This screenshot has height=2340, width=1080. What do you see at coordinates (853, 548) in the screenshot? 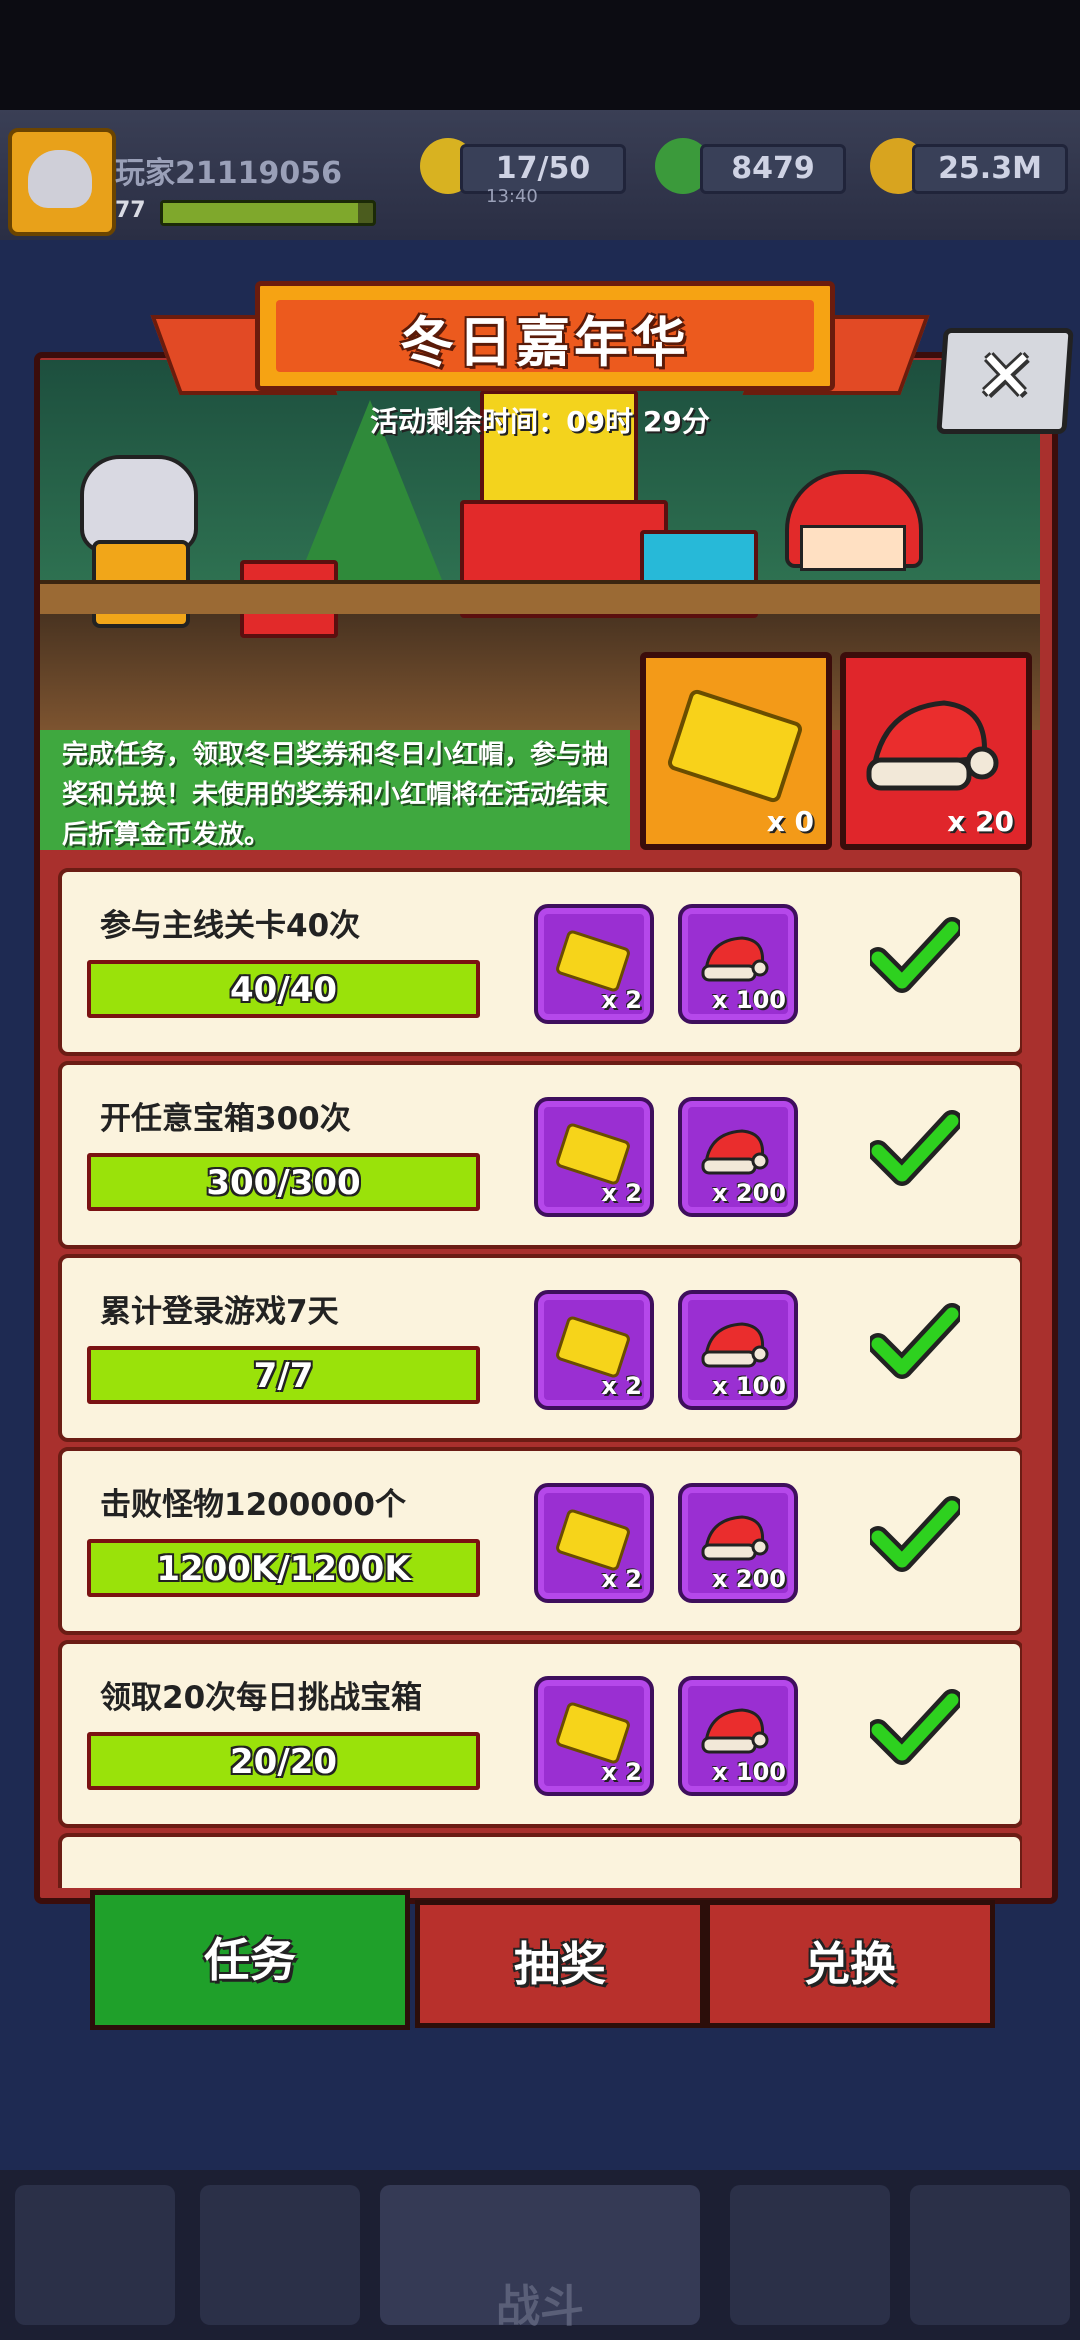
I see `ninja-face` at bounding box center [853, 548].